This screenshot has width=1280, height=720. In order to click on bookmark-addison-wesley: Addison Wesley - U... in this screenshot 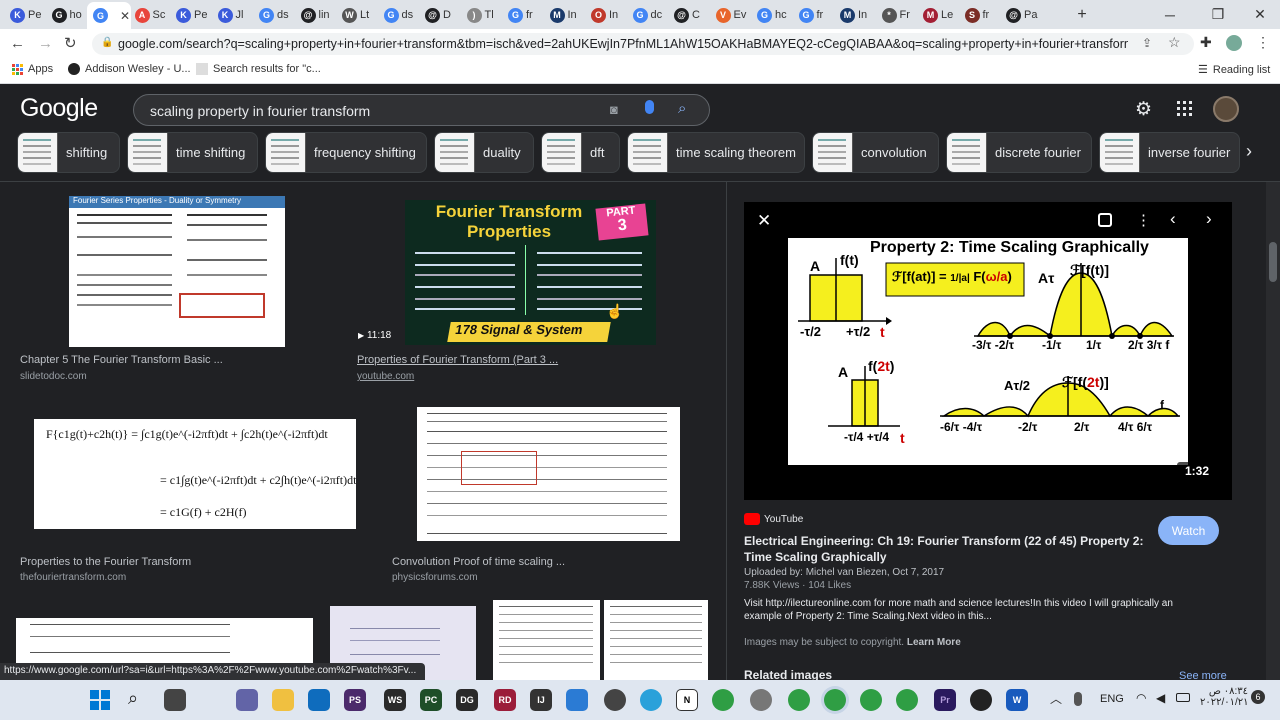, I will do `click(129, 69)`.